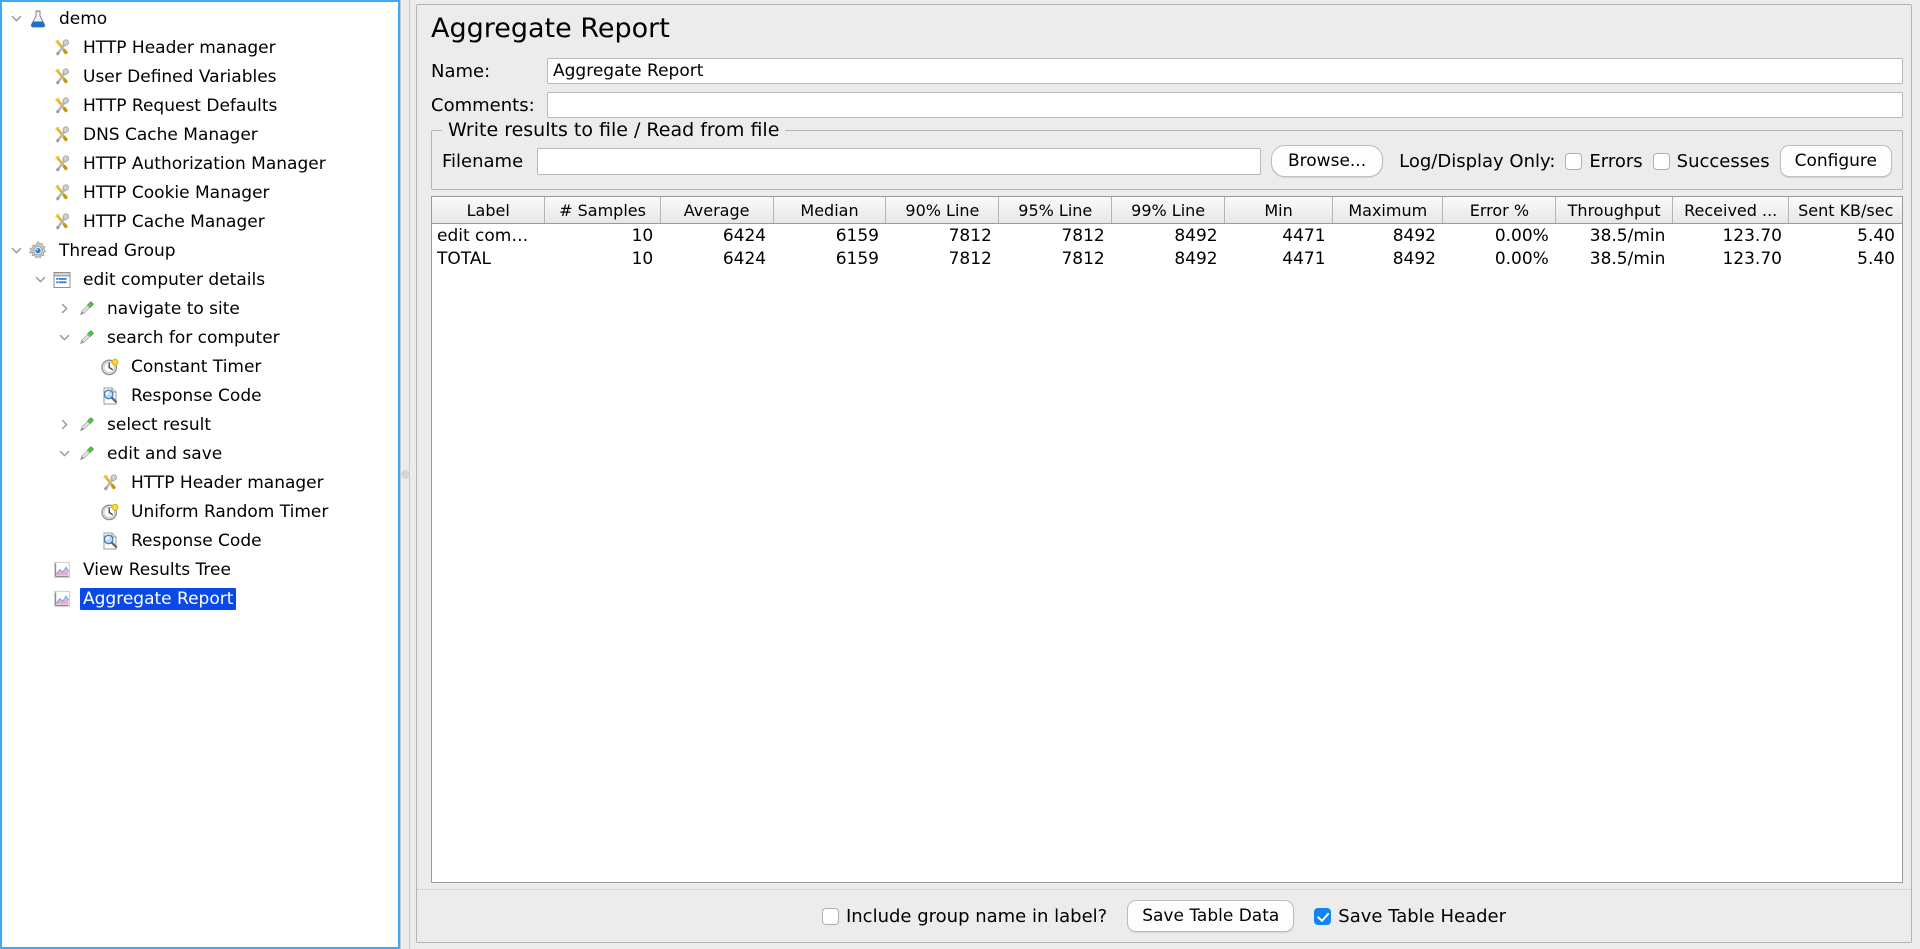 The height and width of the screenshot is (949, 1920). I want to click on successes-checkbox-wrap: Successes, so click(1711, 161).